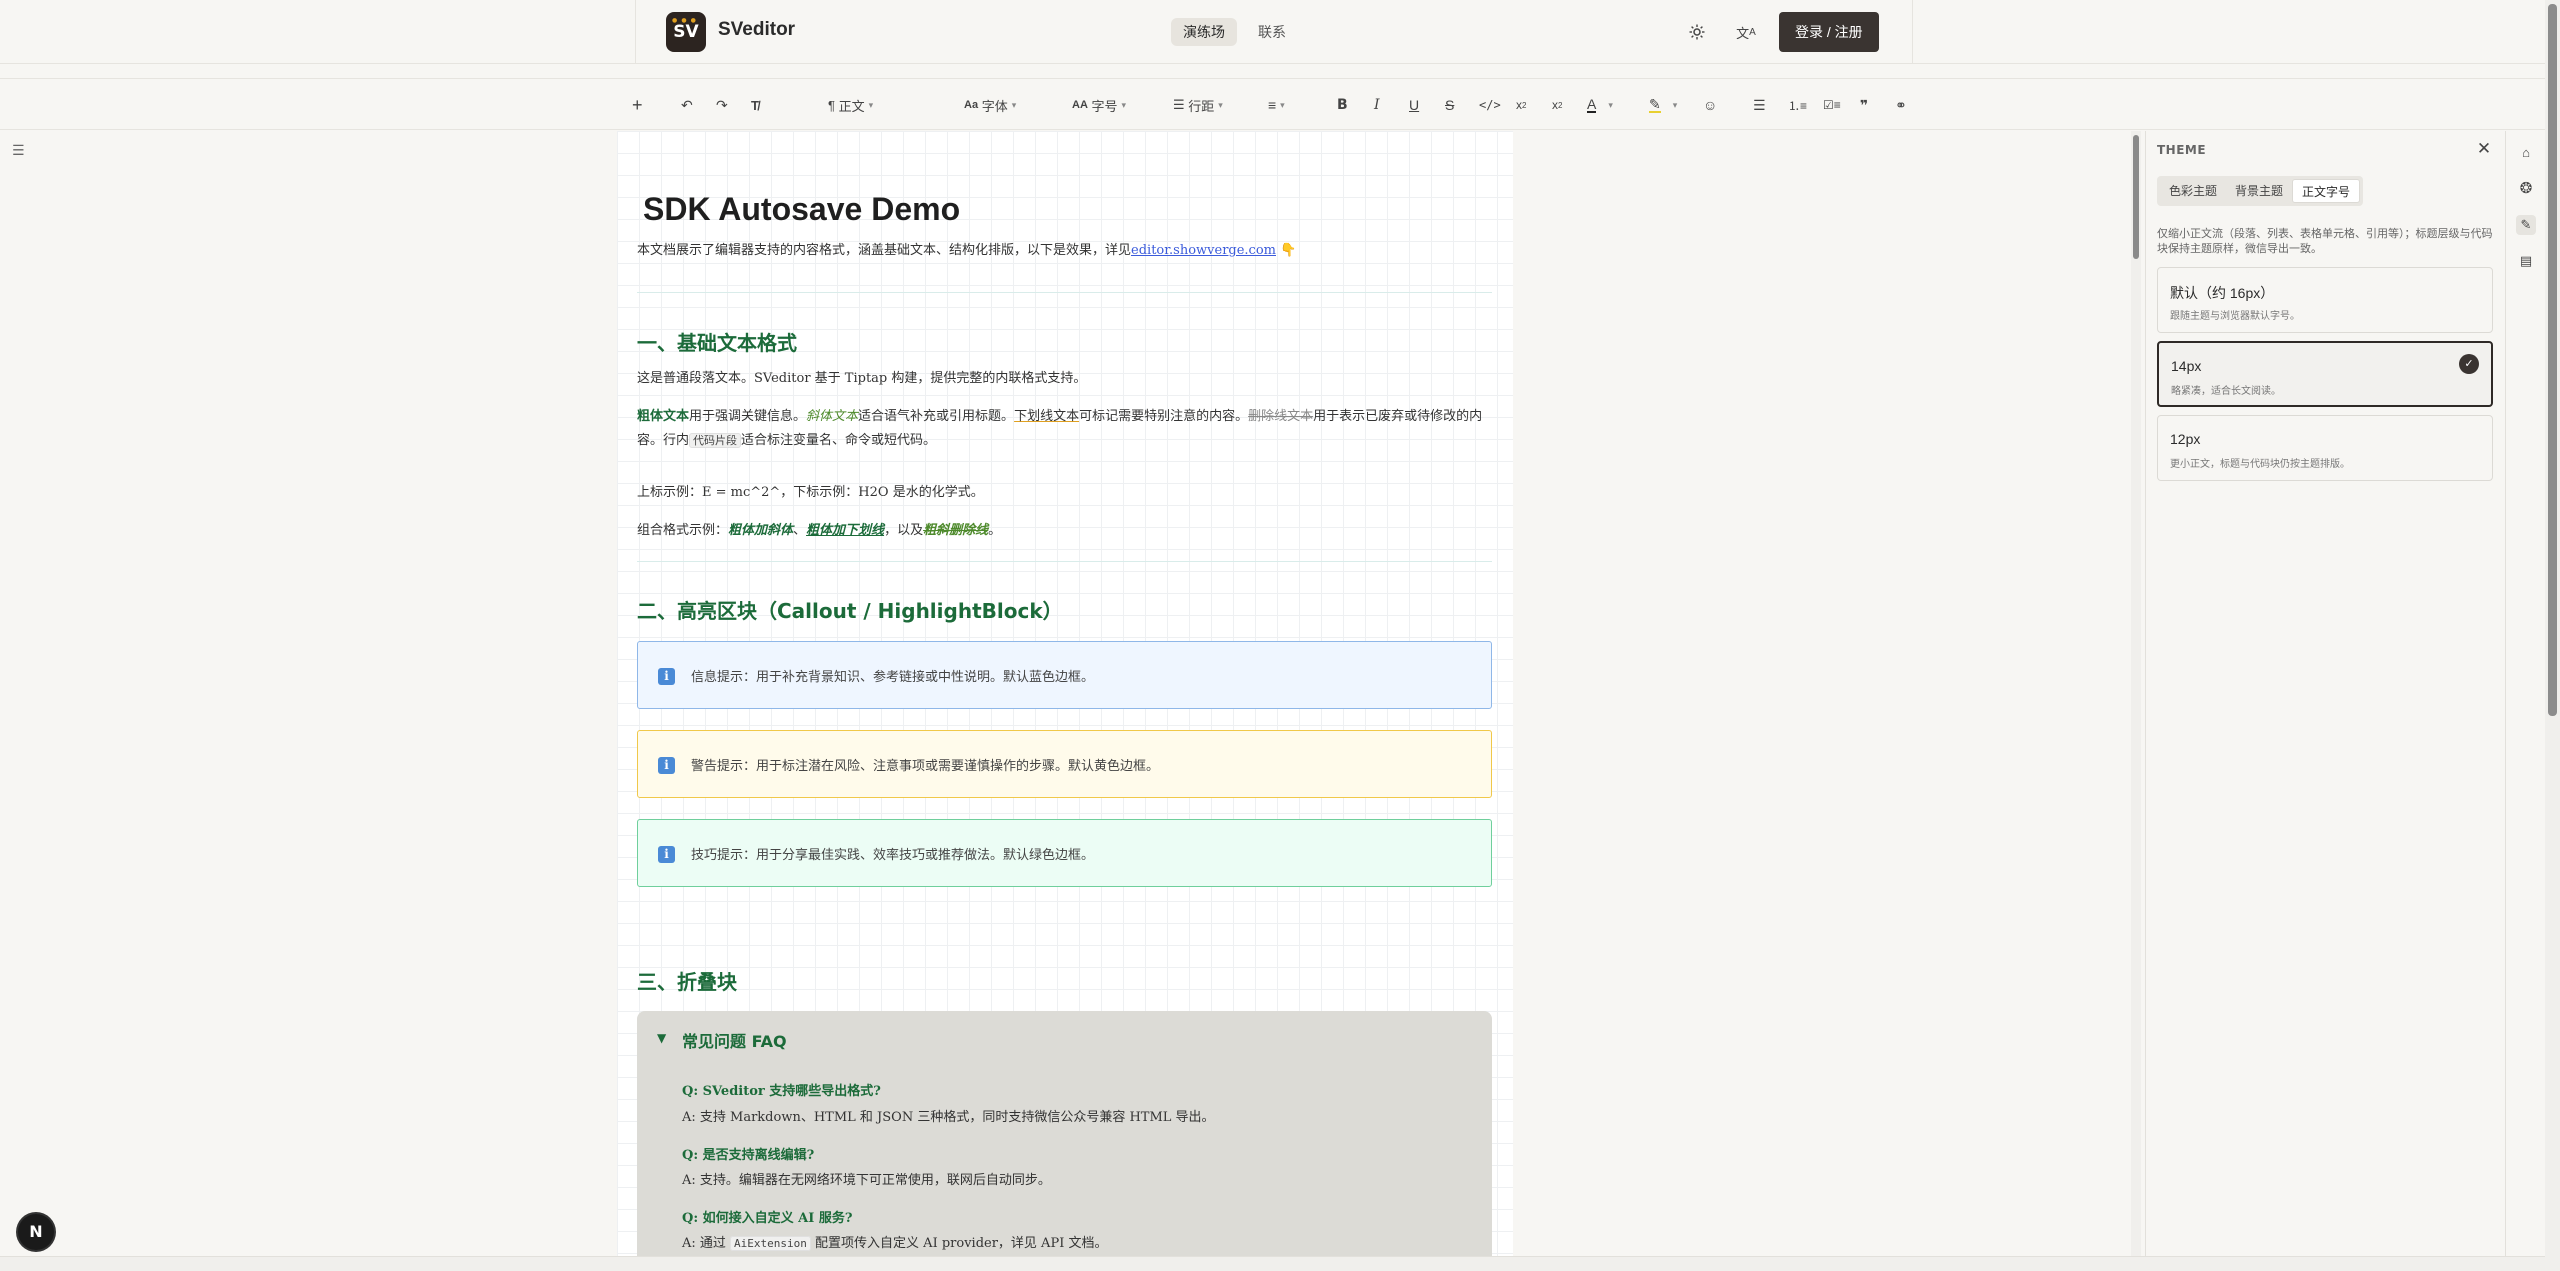 The image size is (2560, 1271). I want to click on login-button: 登录 / 注册, so click(1829, 32).